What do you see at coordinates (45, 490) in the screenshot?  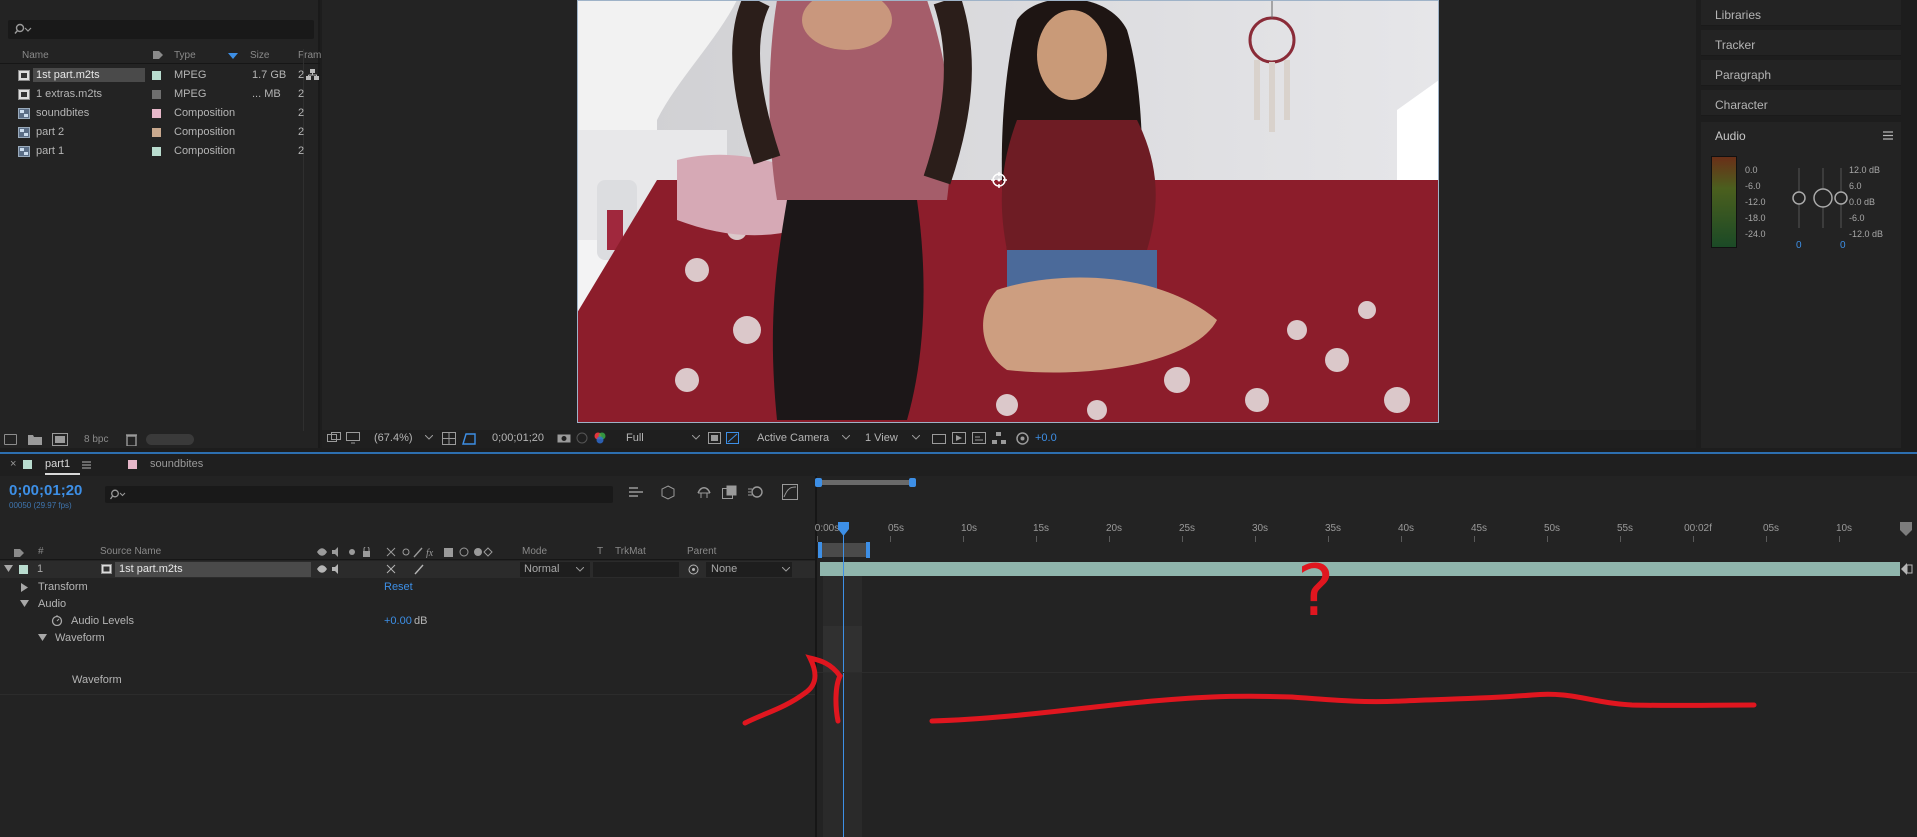 I see `current-time: 0;00;01;20` at bounding box center [45, 490].